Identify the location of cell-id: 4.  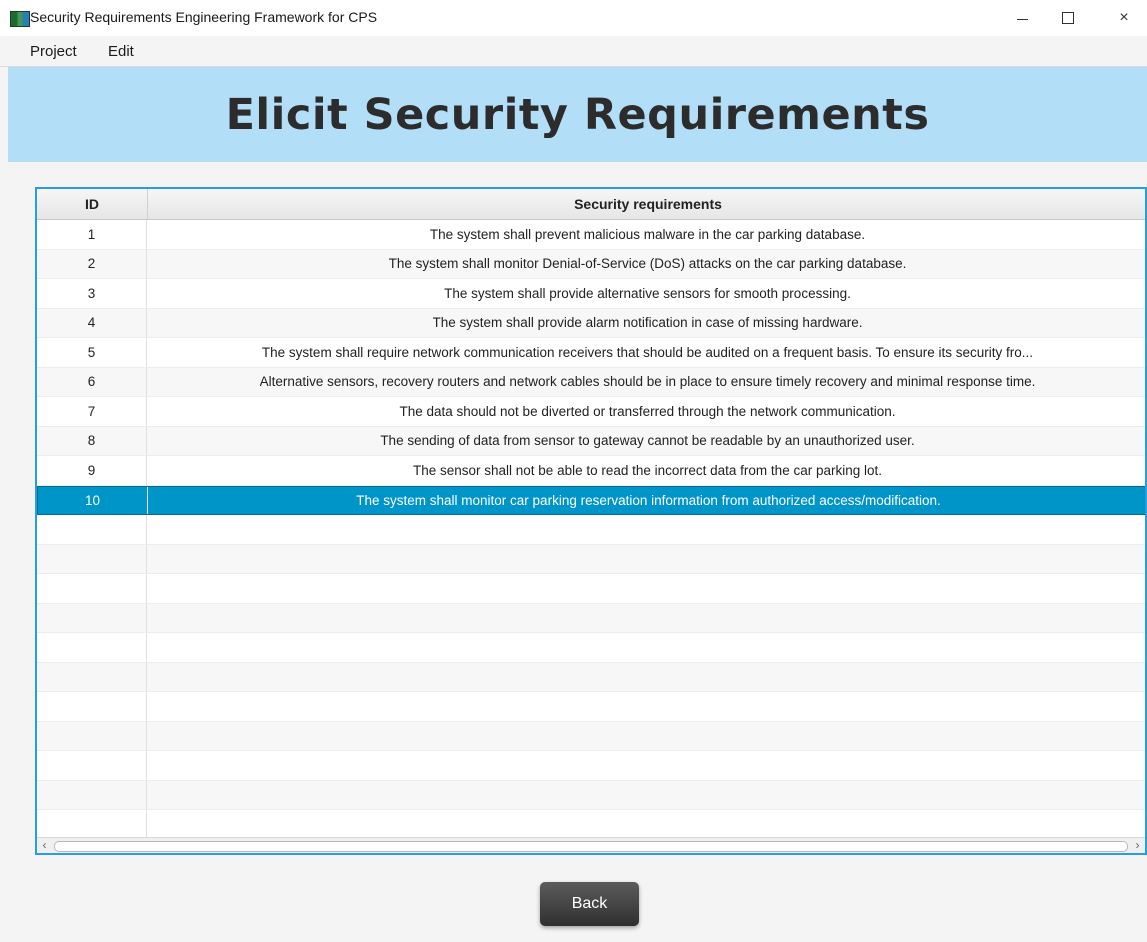
(92, 322).